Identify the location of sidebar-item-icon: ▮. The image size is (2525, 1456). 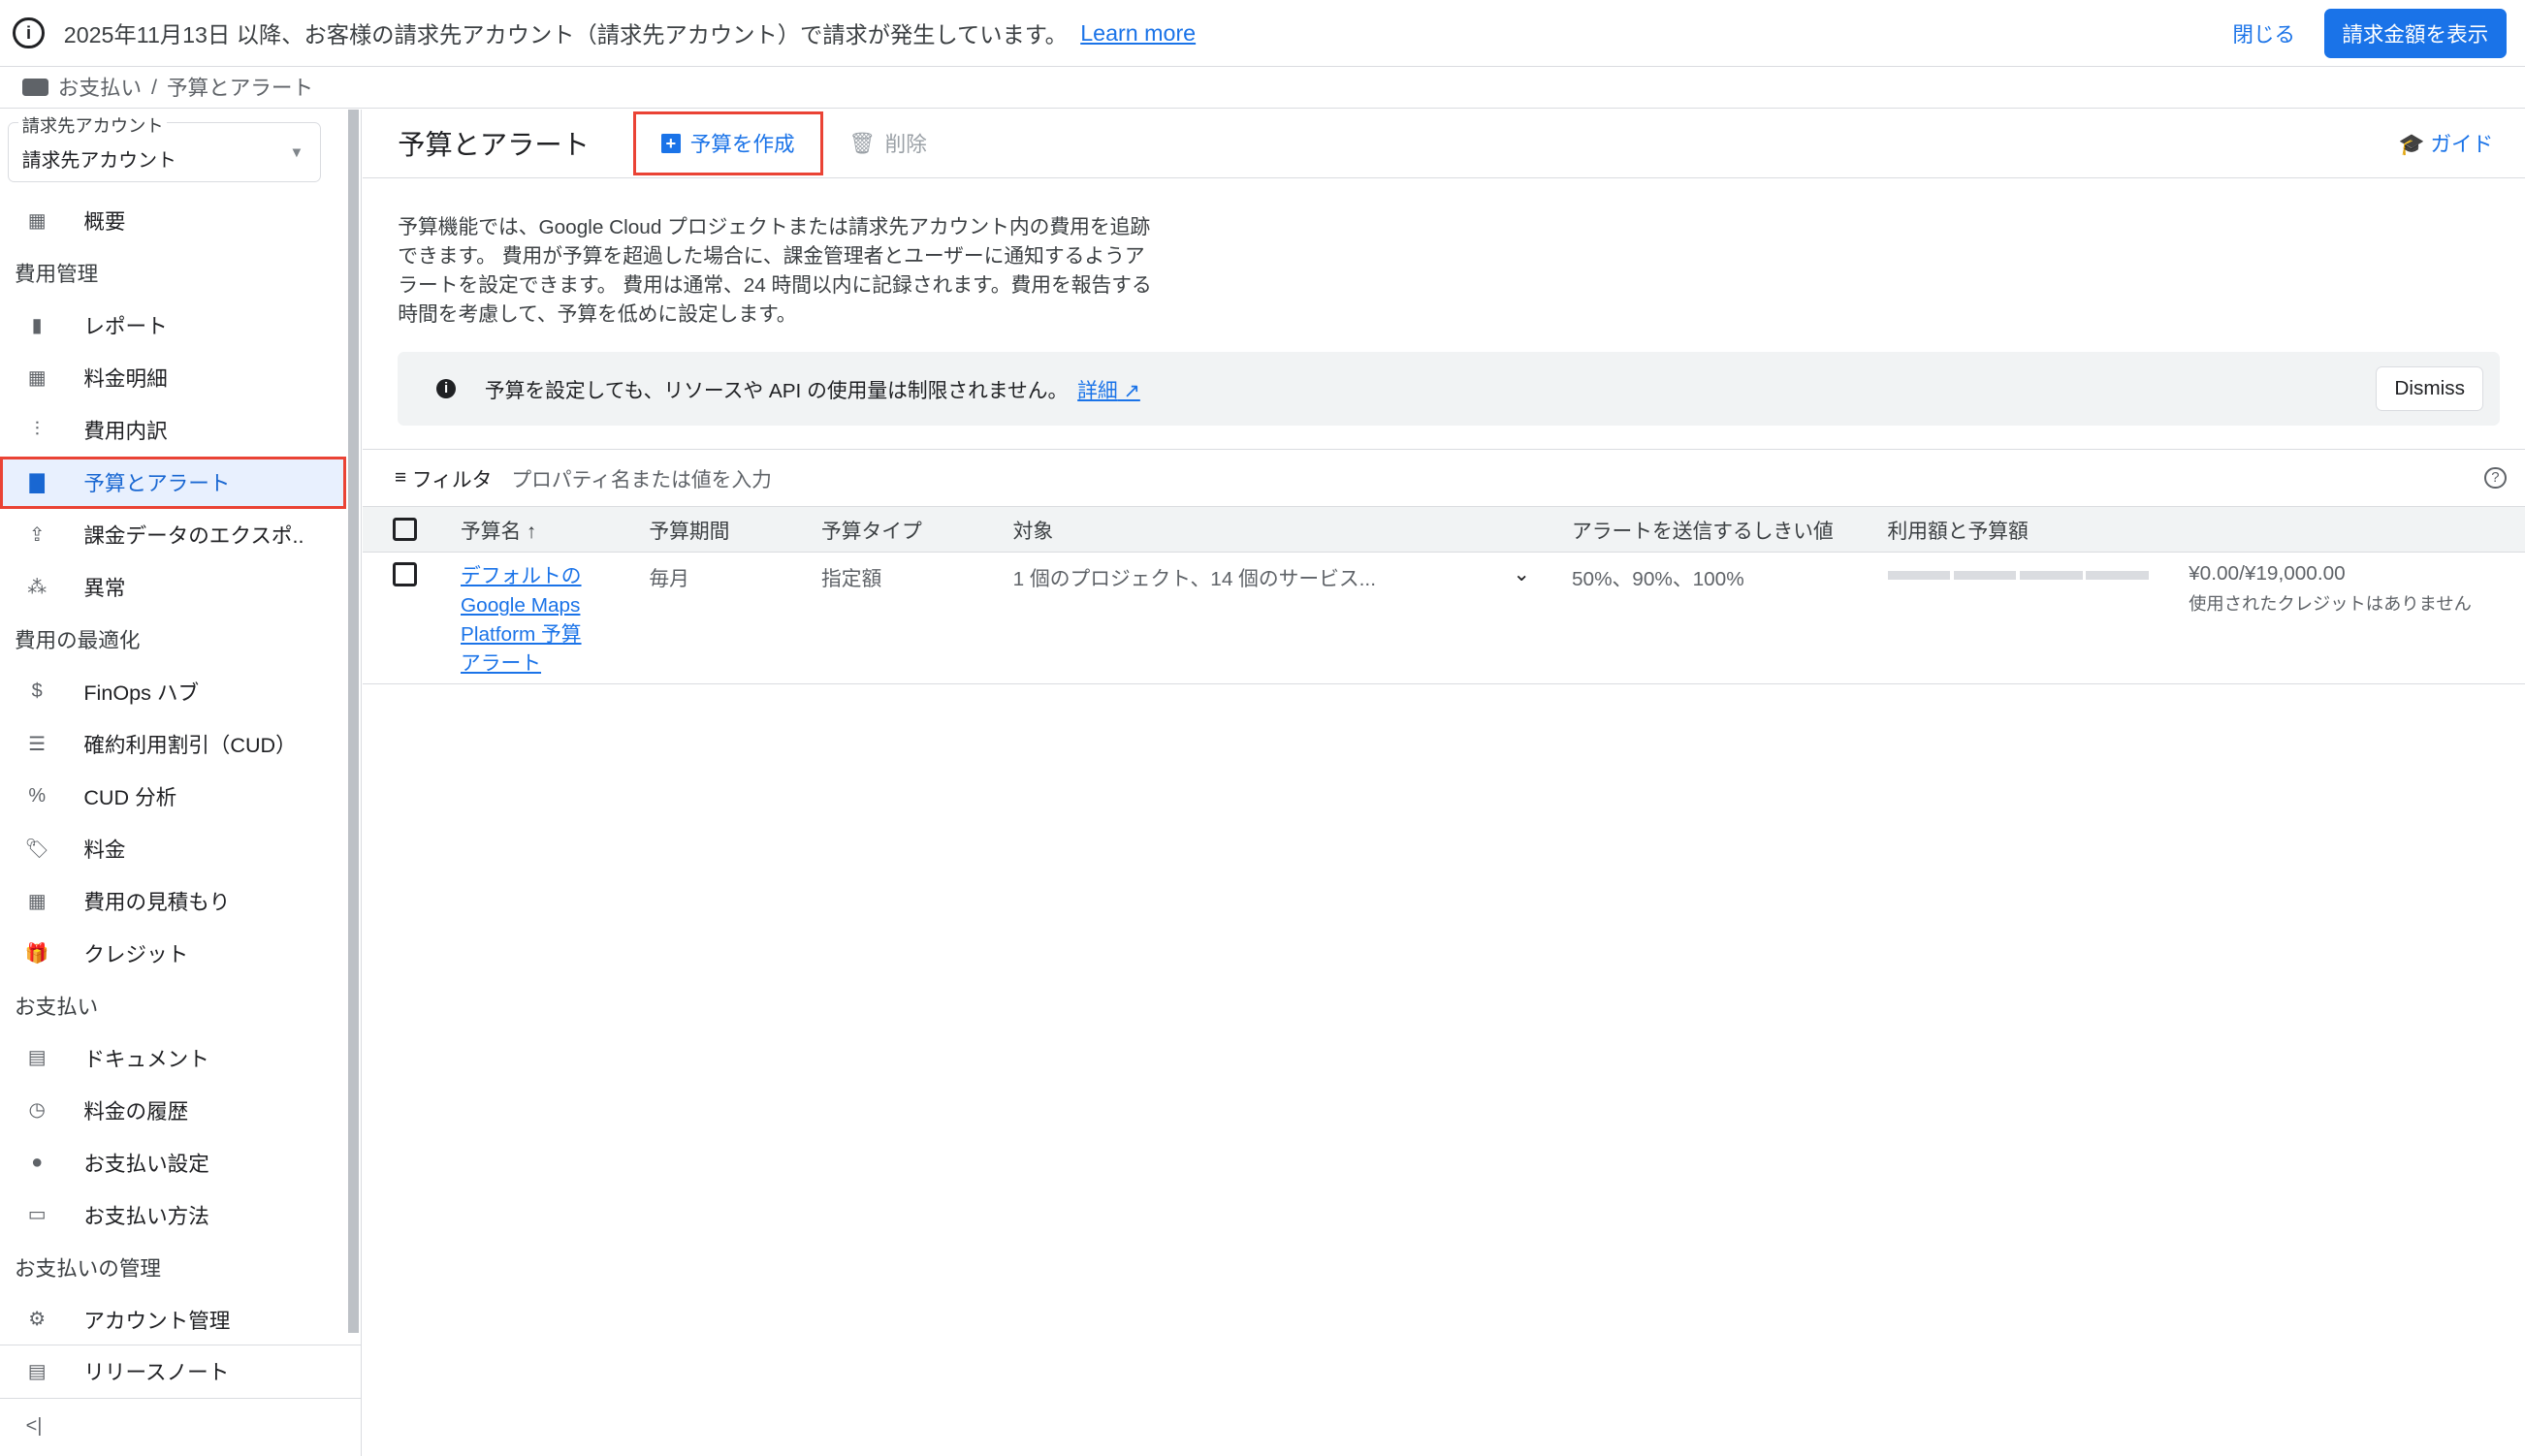
(37, 325).